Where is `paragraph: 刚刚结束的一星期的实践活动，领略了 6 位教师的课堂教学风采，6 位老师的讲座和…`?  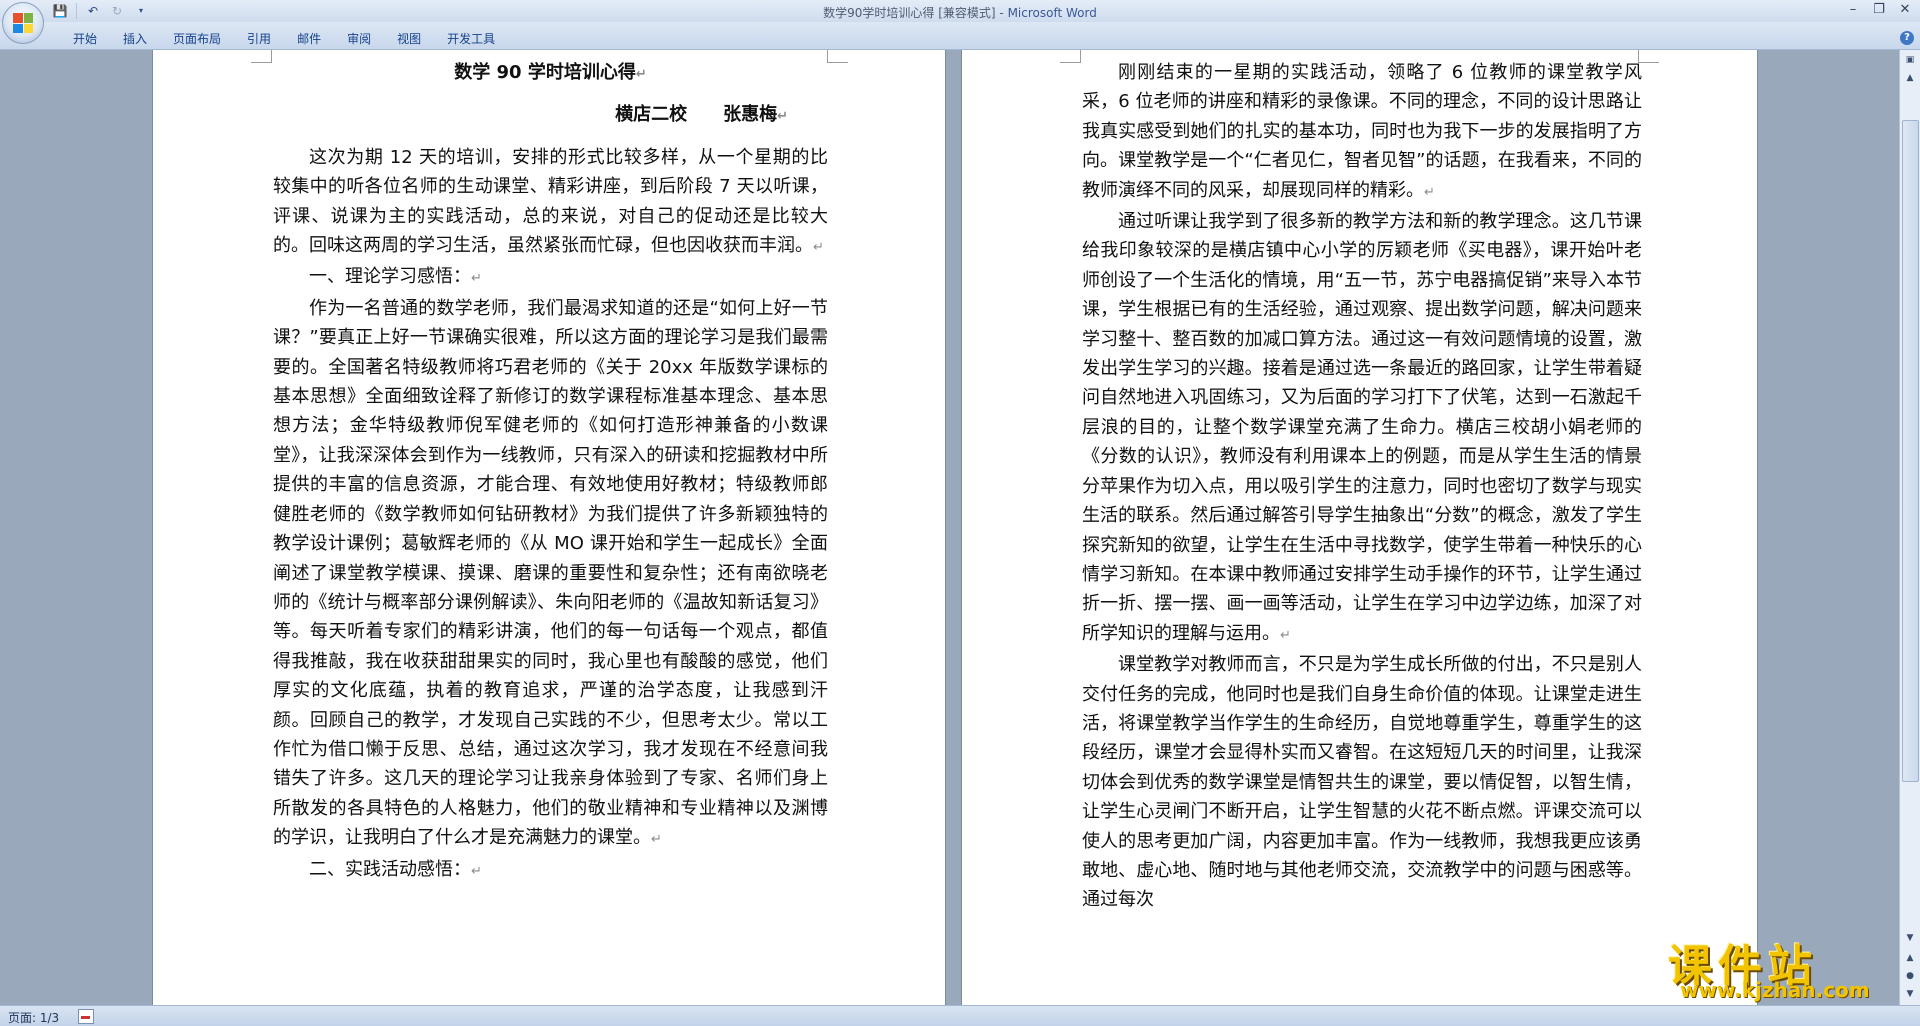 paragraph: 刚刚结束的一星期的实践活动，领略了 6 位教师的课堂教学风采，6 位老师的讲座和… is located at coordinates (1362, 131).